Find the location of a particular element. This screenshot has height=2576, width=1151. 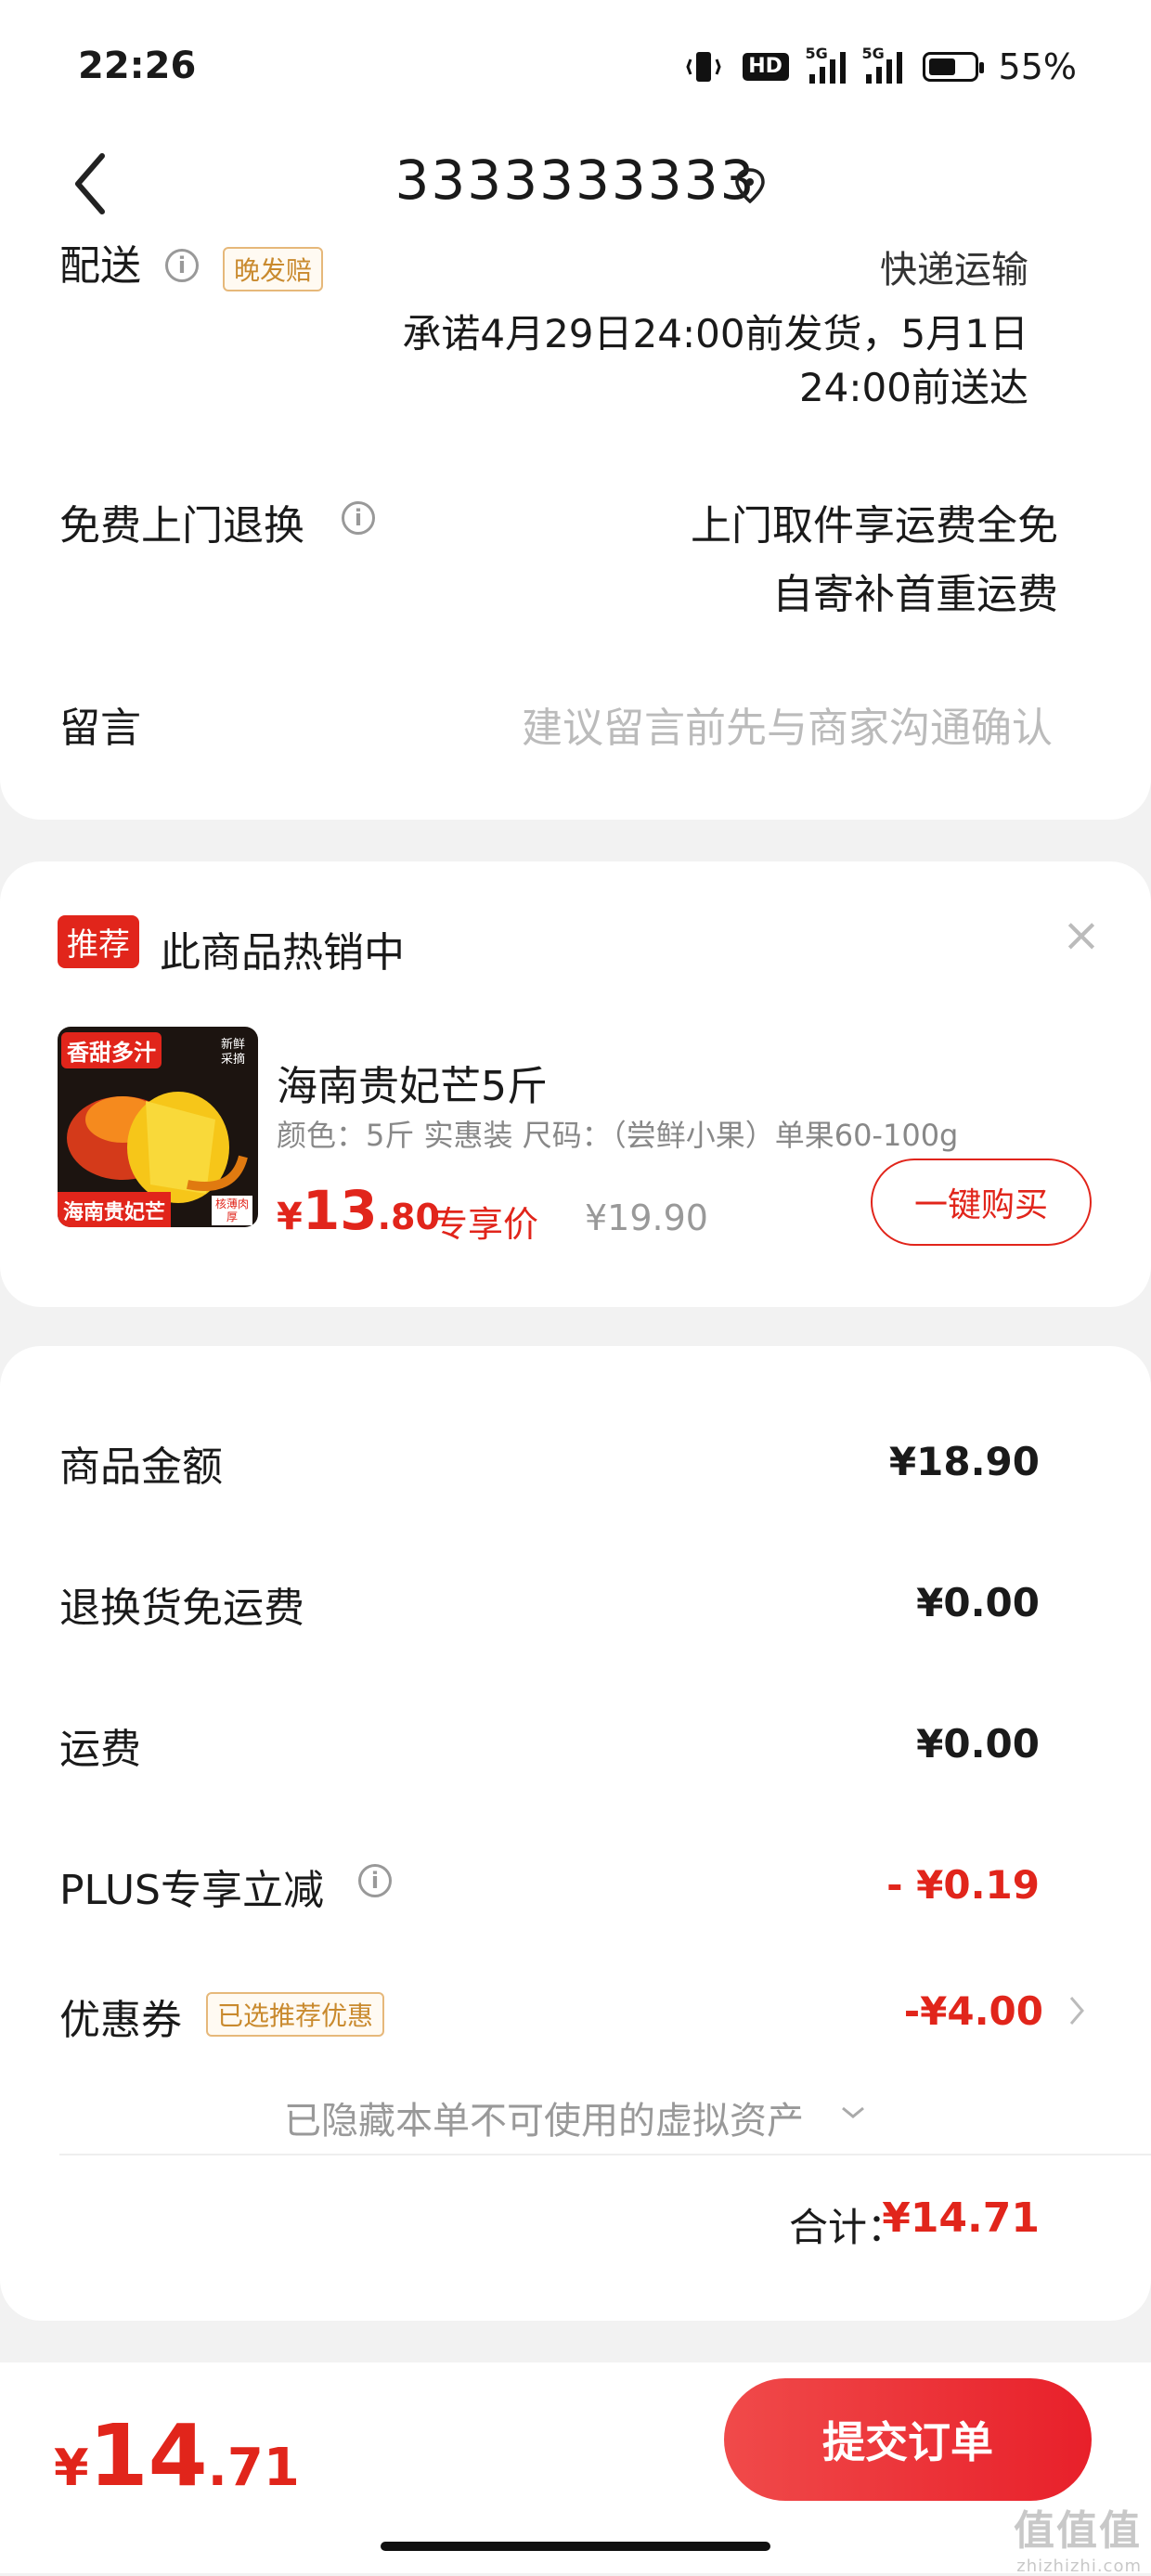

image-bottom-text: 海南贵妃芒 is located at coordinates (115, 1209).